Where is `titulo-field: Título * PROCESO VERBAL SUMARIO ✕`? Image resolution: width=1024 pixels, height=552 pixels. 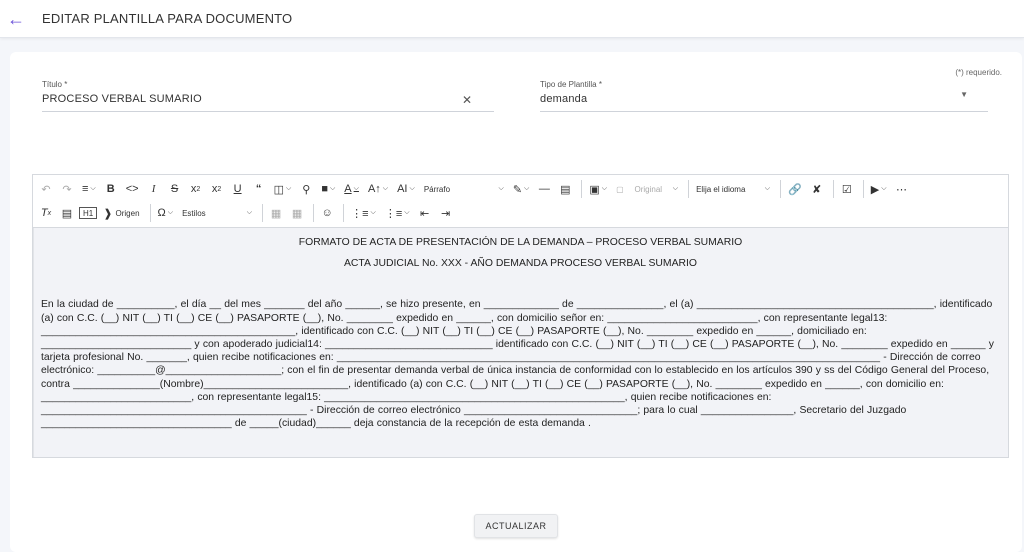
titulo-field: Título * PROCESO VERBAL SUMARIO ✕ is located at coordinates (268, 96).